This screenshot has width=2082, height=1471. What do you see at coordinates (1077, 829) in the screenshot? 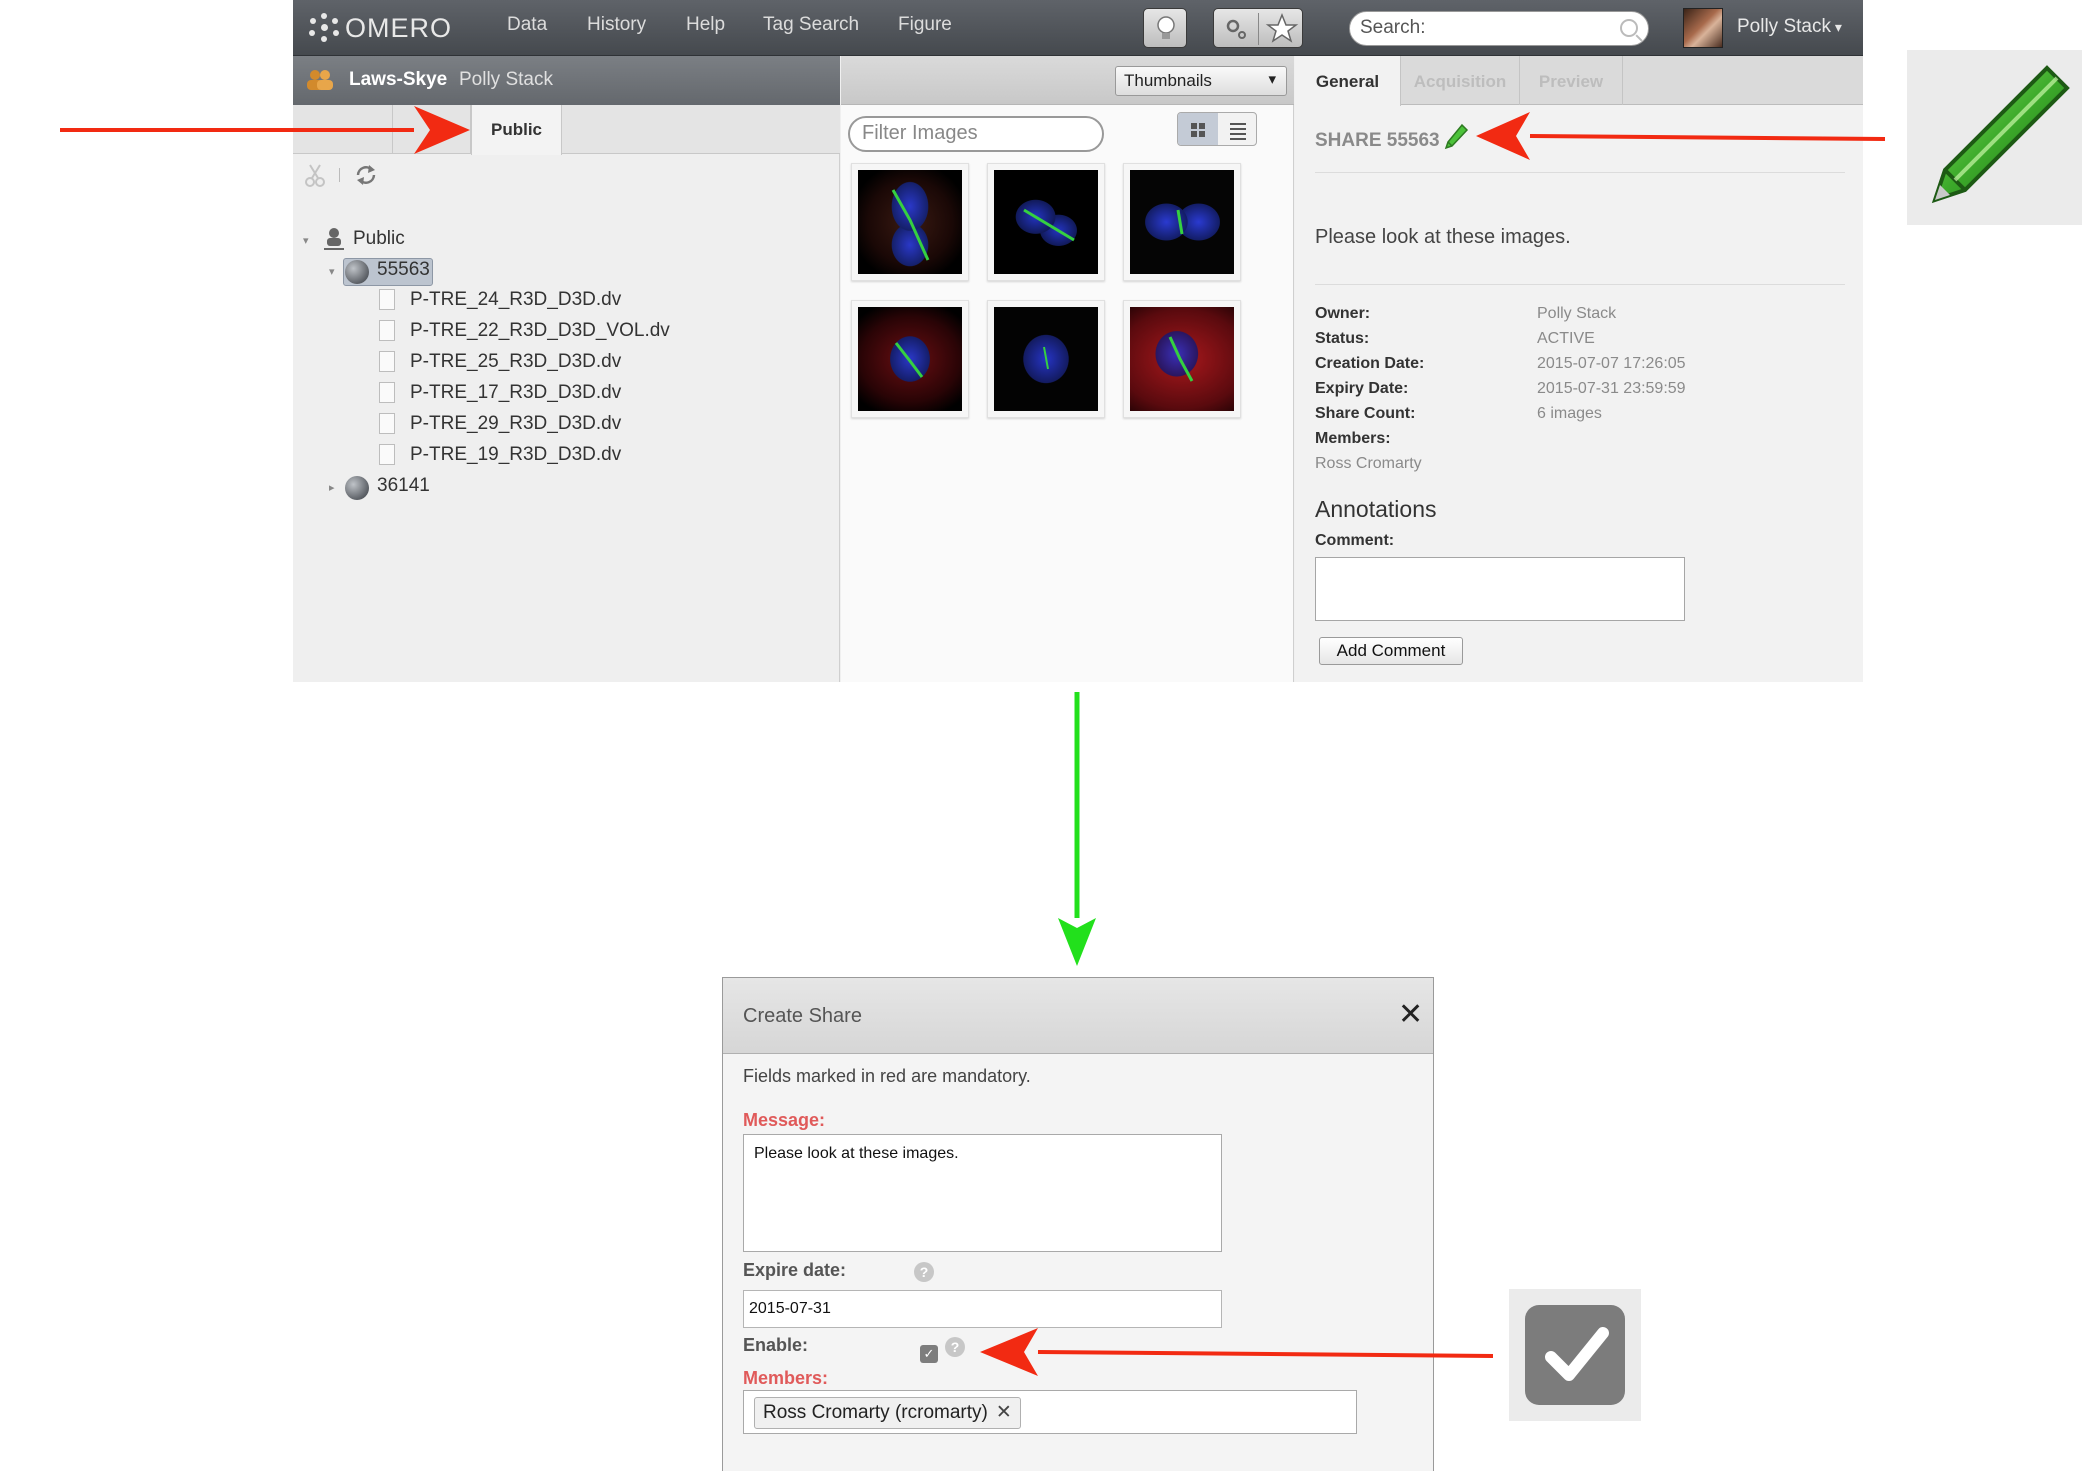
I see `flow-arrow-down` at bounding box center [1077, 829].